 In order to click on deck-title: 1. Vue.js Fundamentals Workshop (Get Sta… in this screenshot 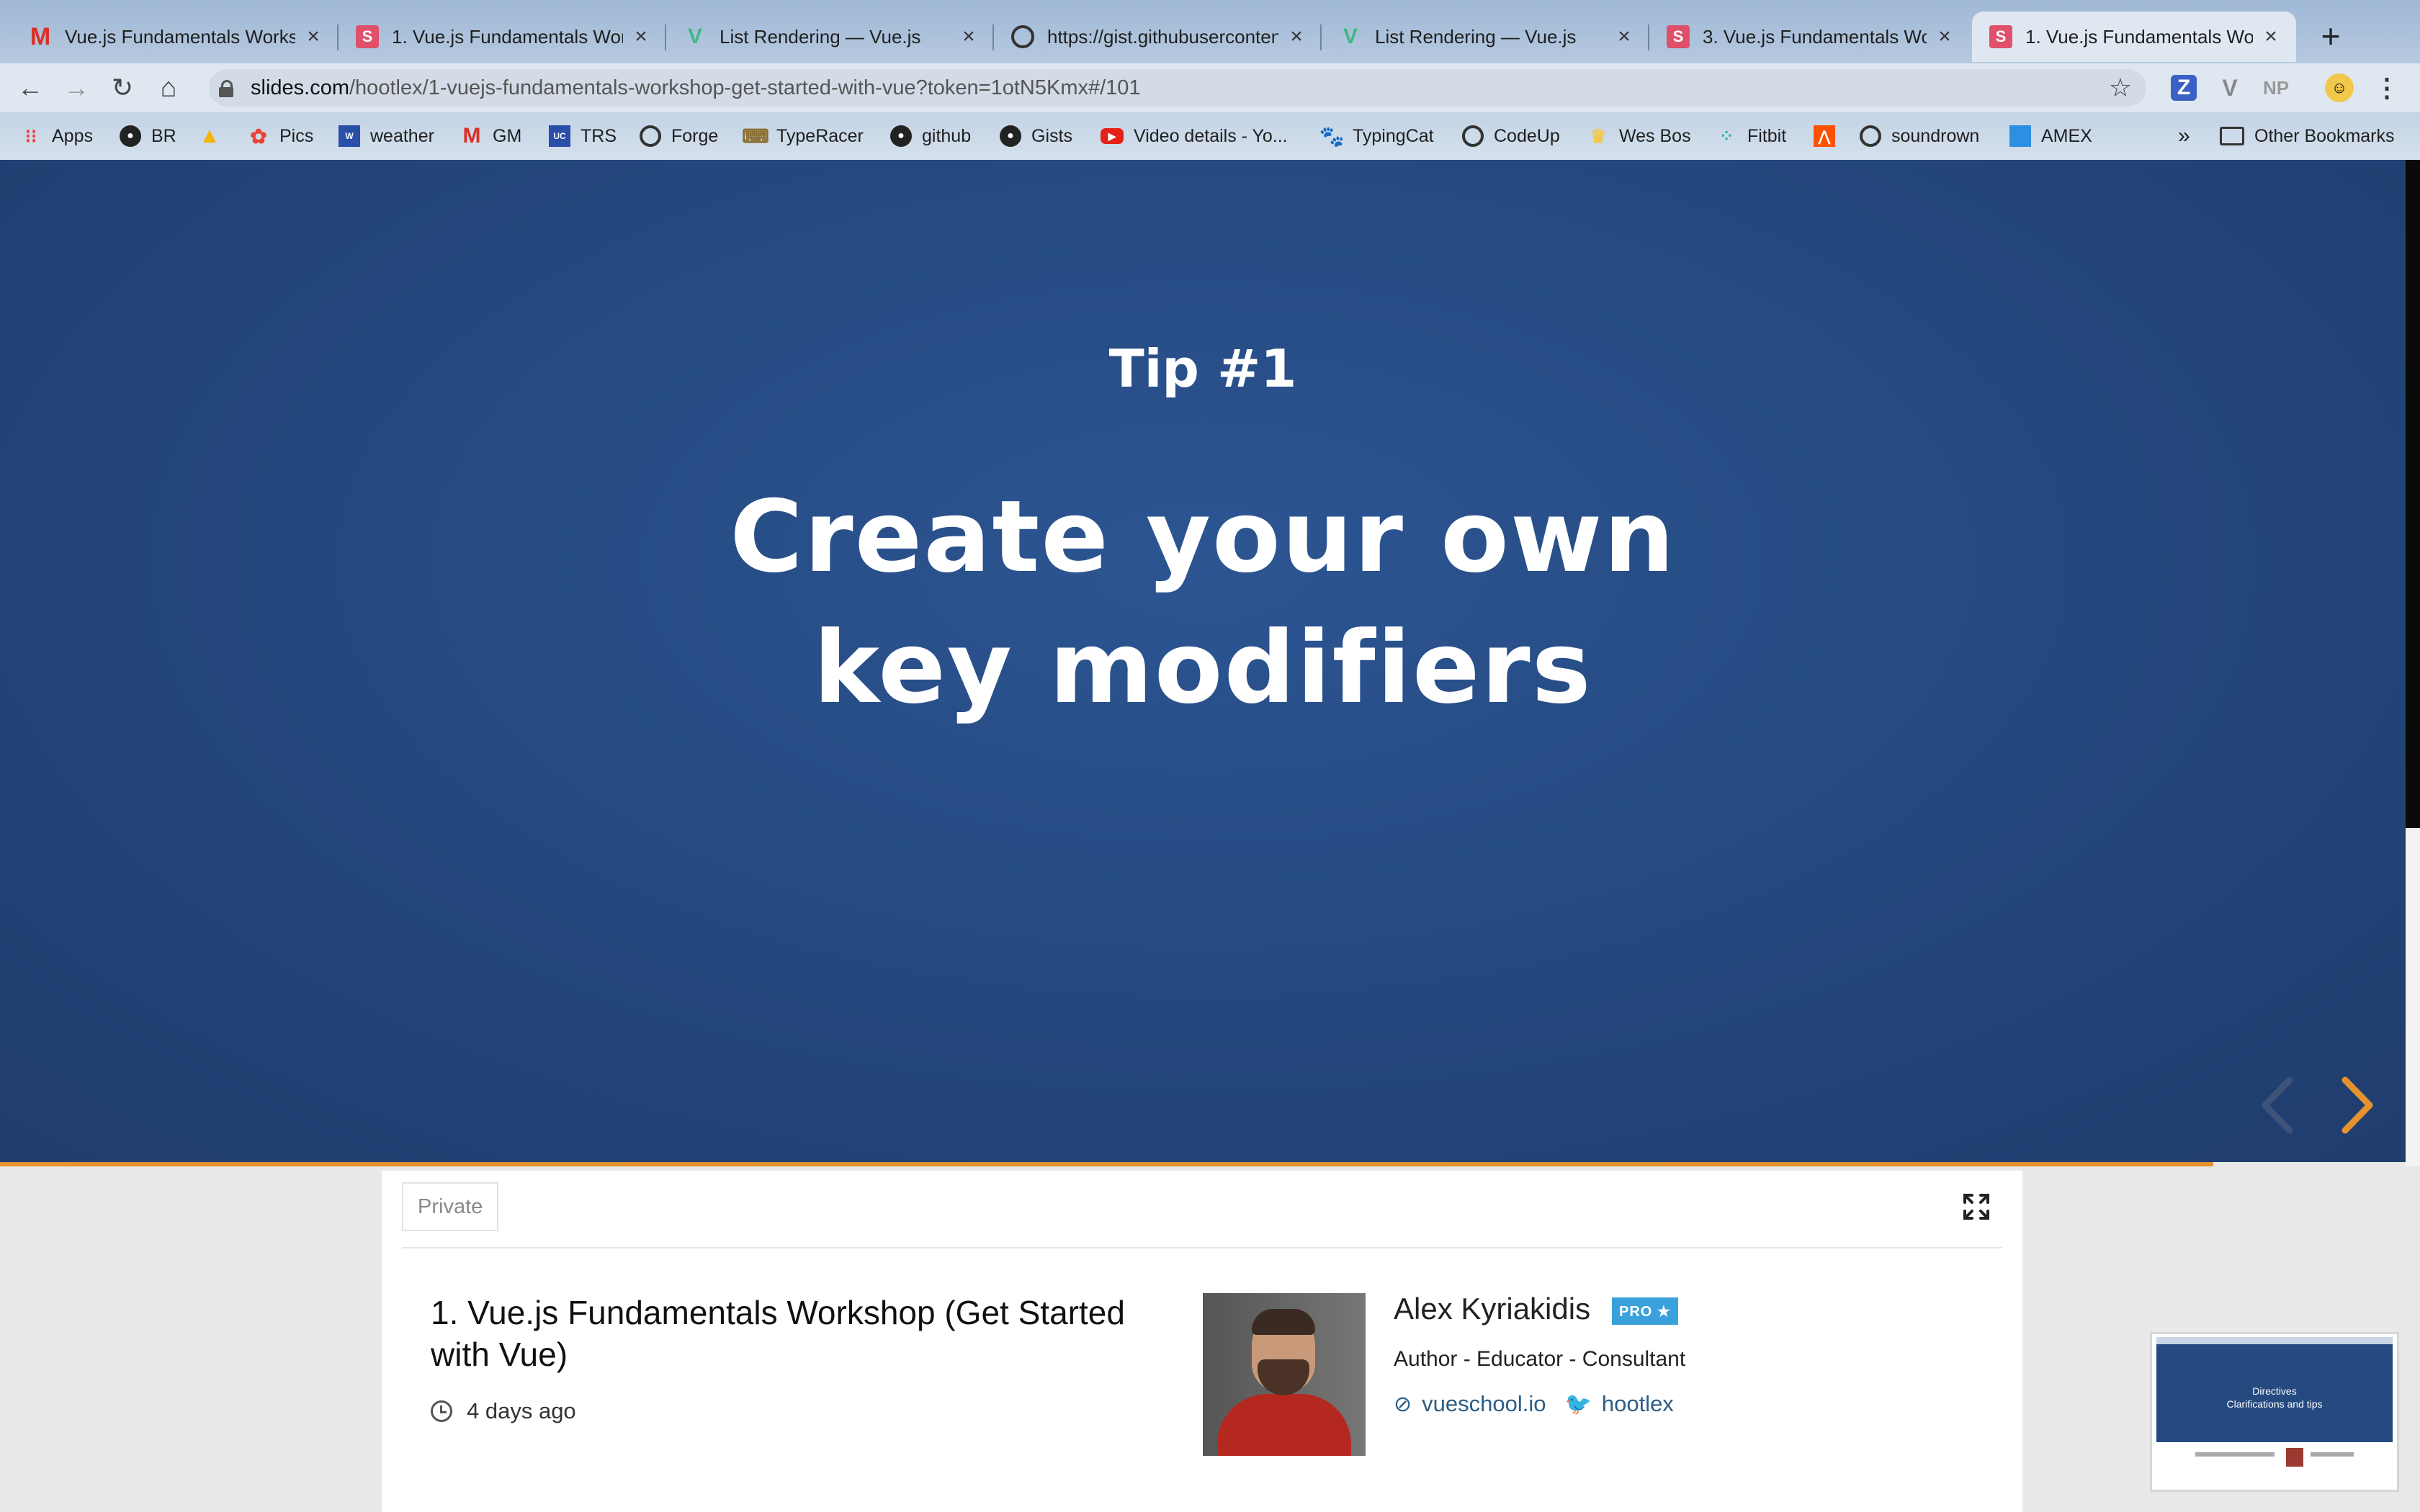, I will do `click(791, 1333)`.